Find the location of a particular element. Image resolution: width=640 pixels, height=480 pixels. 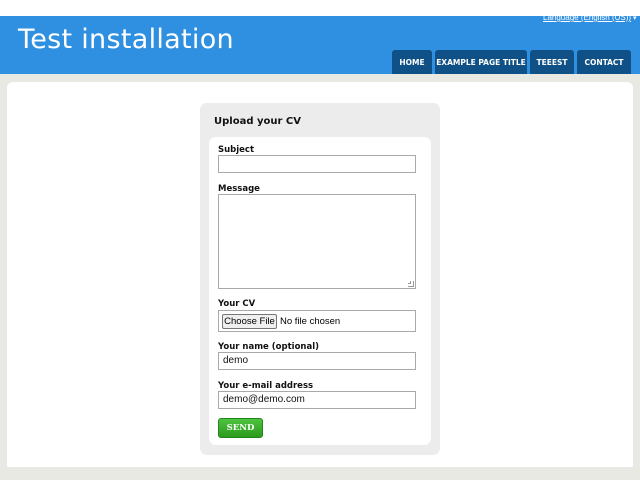

language-selector: Language (English (US)) ▾ is located at coordinates (590, 17).